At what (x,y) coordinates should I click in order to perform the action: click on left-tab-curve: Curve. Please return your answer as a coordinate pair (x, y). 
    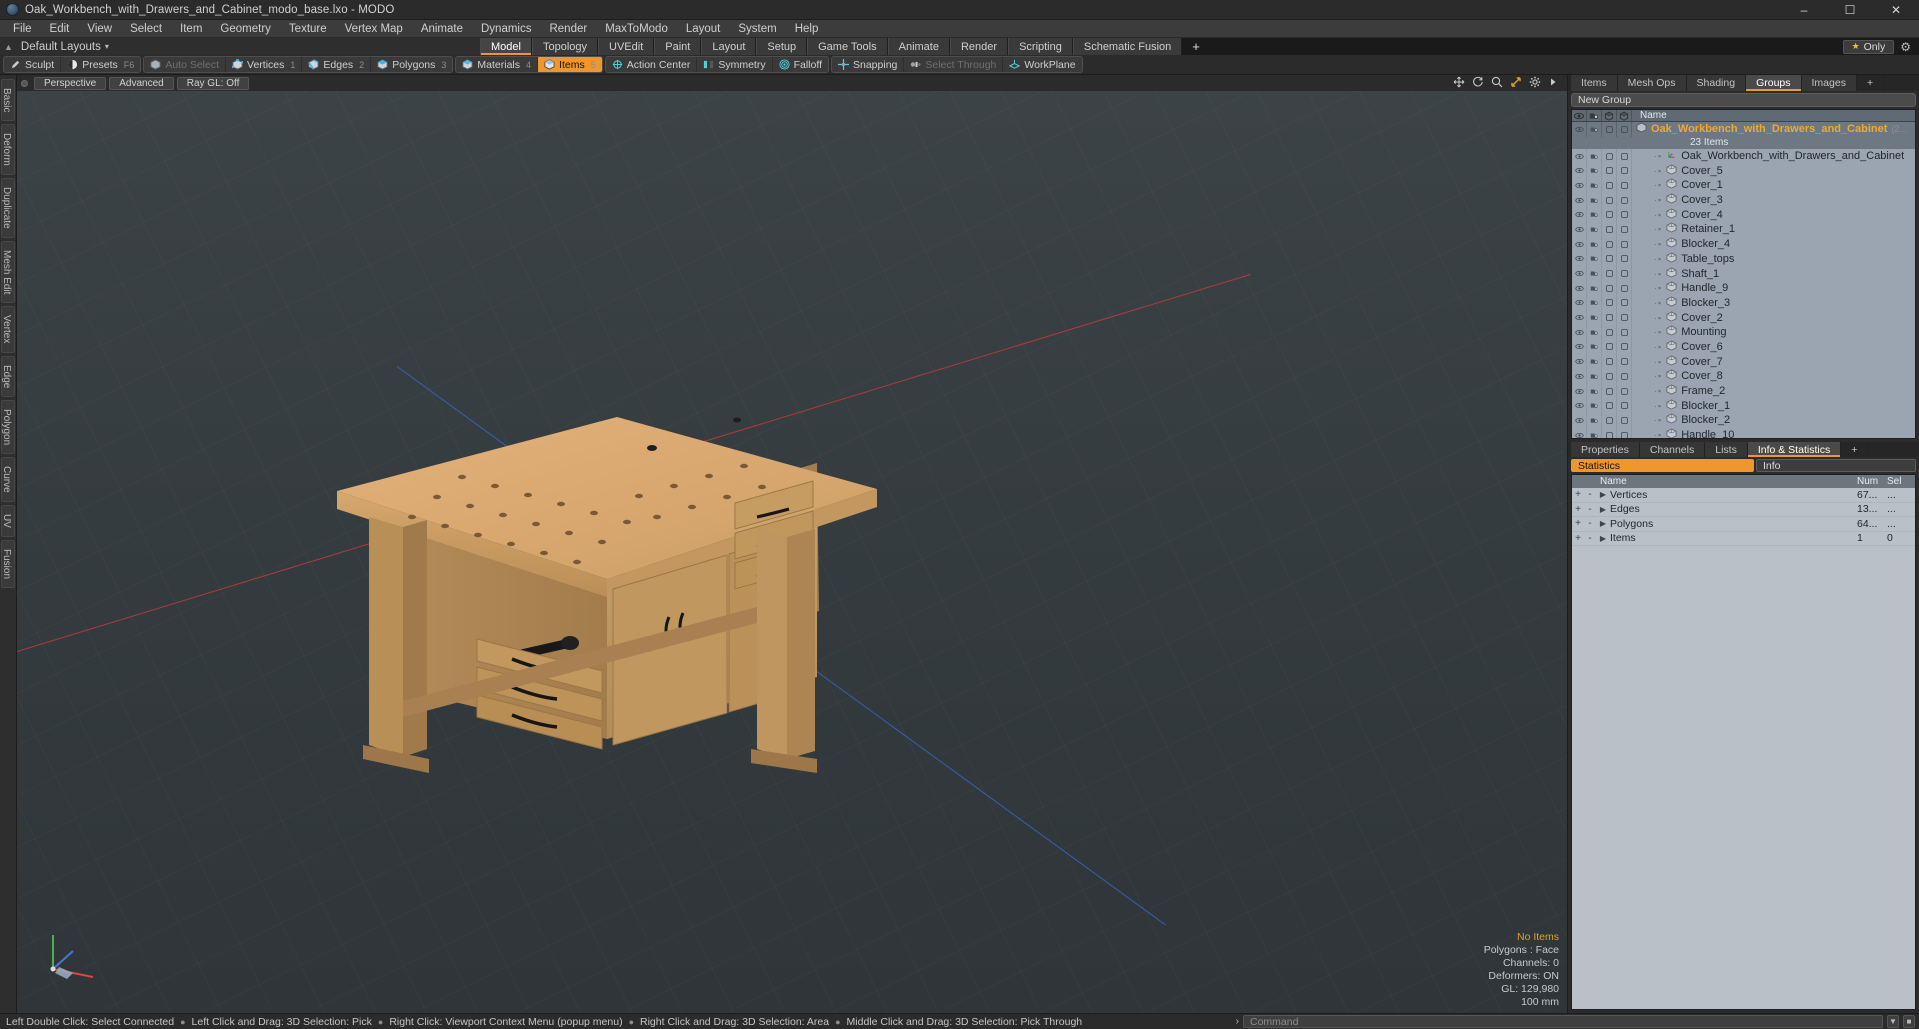
    Looking at the image, I should click on (8, 479).